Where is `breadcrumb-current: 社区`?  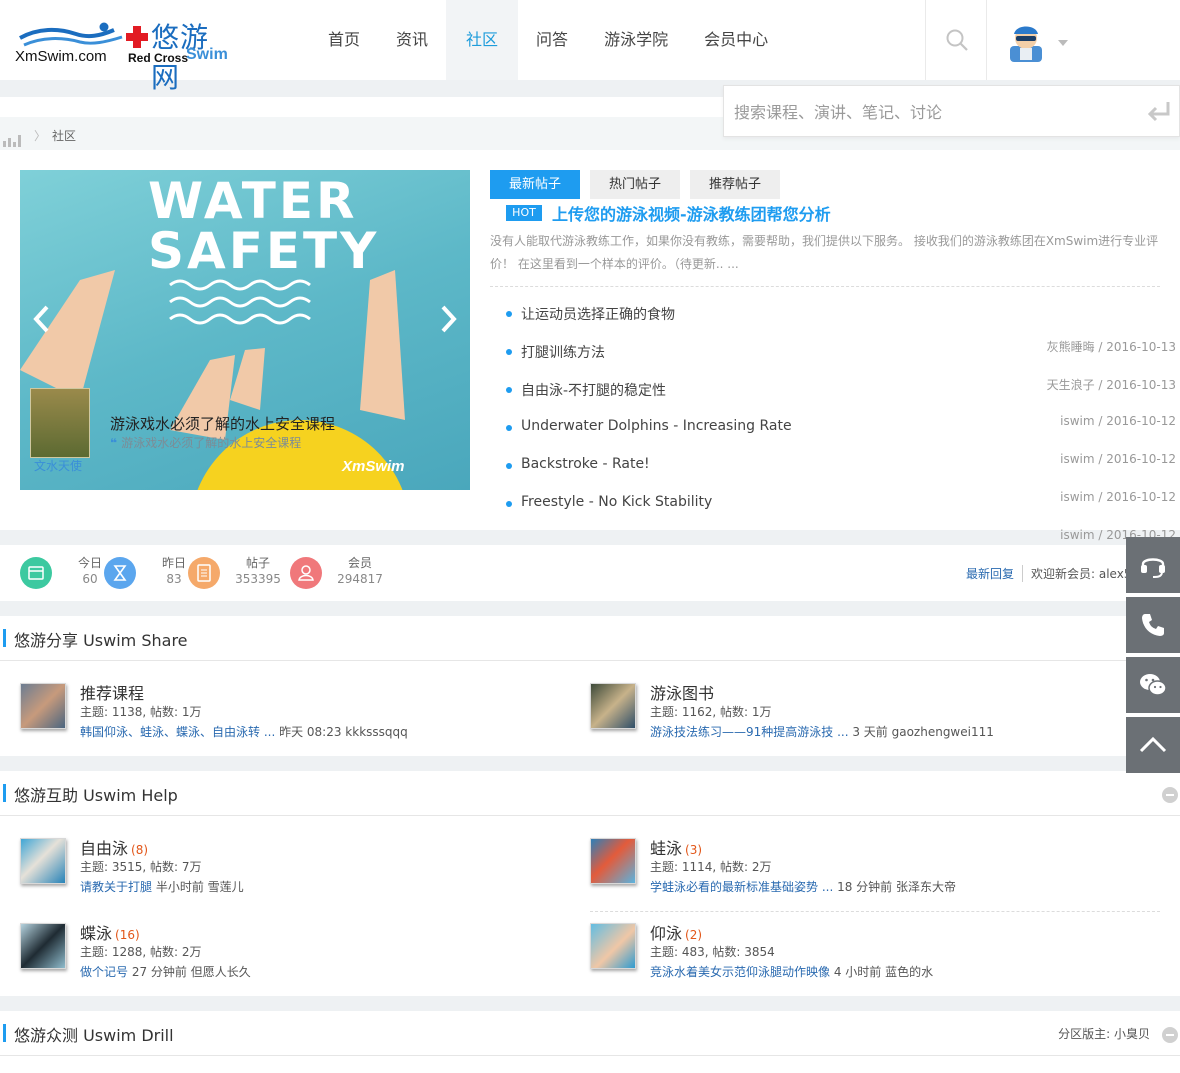 breadcrumb-current: 社区 is located at coordinates (64, 135).